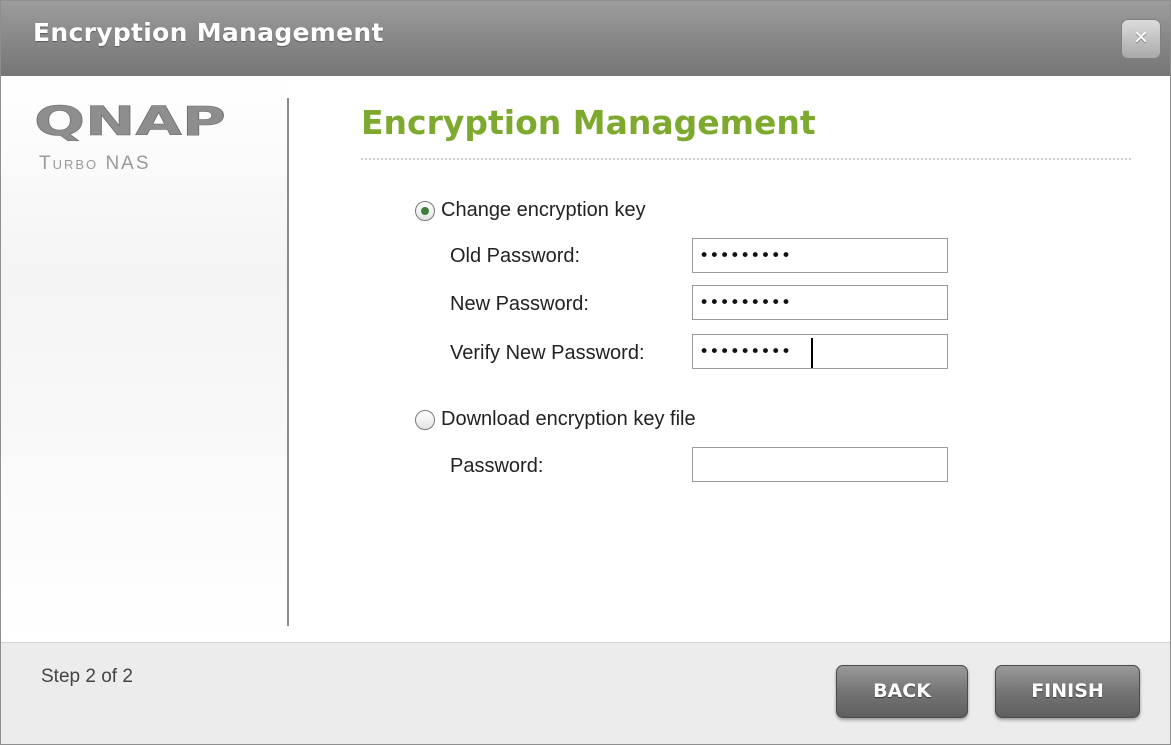 This screenshot has height=745, width=1171. What do you see at coordinates (425, 419) in the screenshot?
I see `download-key-radio` at bounding box center [425, 419].